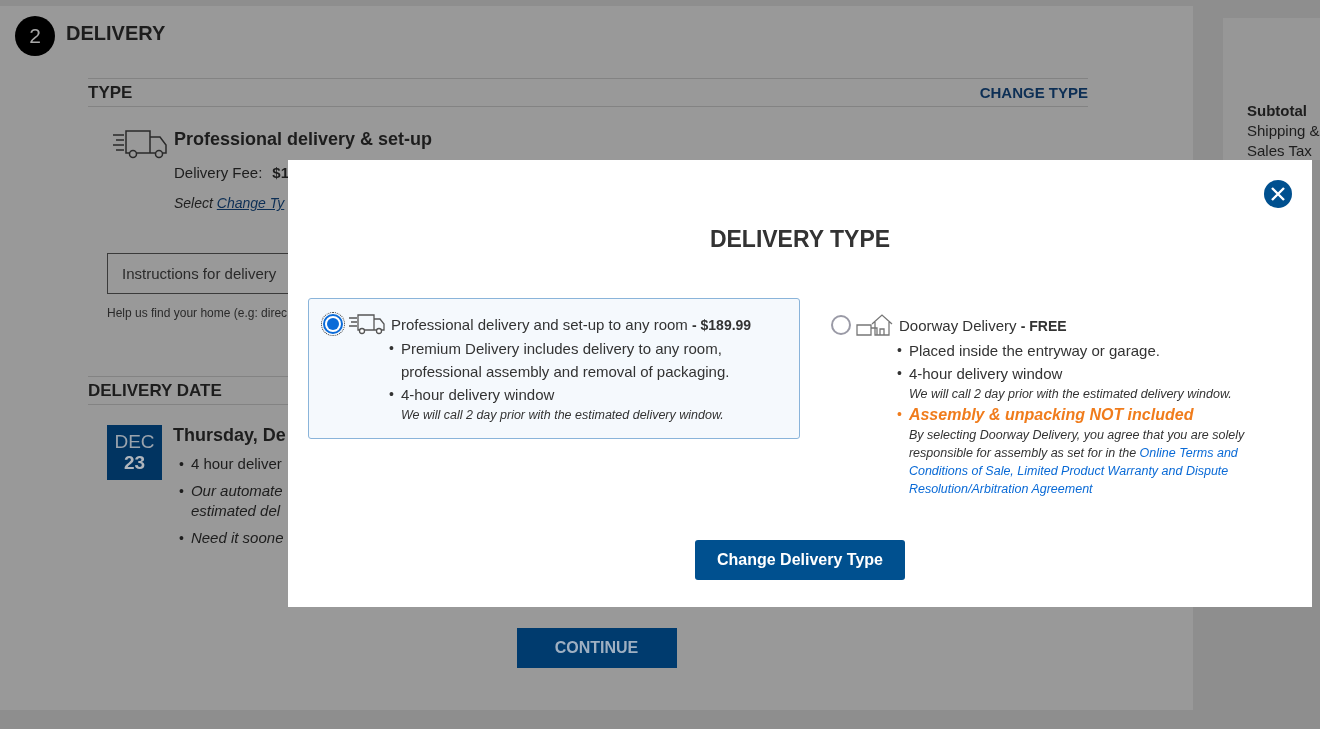 The width and height of the screenshot is (1320, 729). Describe the element at coordinates (800, 560) in the screenshot. I see `change-delivery-type-button: Change Delivery Type` at that location.